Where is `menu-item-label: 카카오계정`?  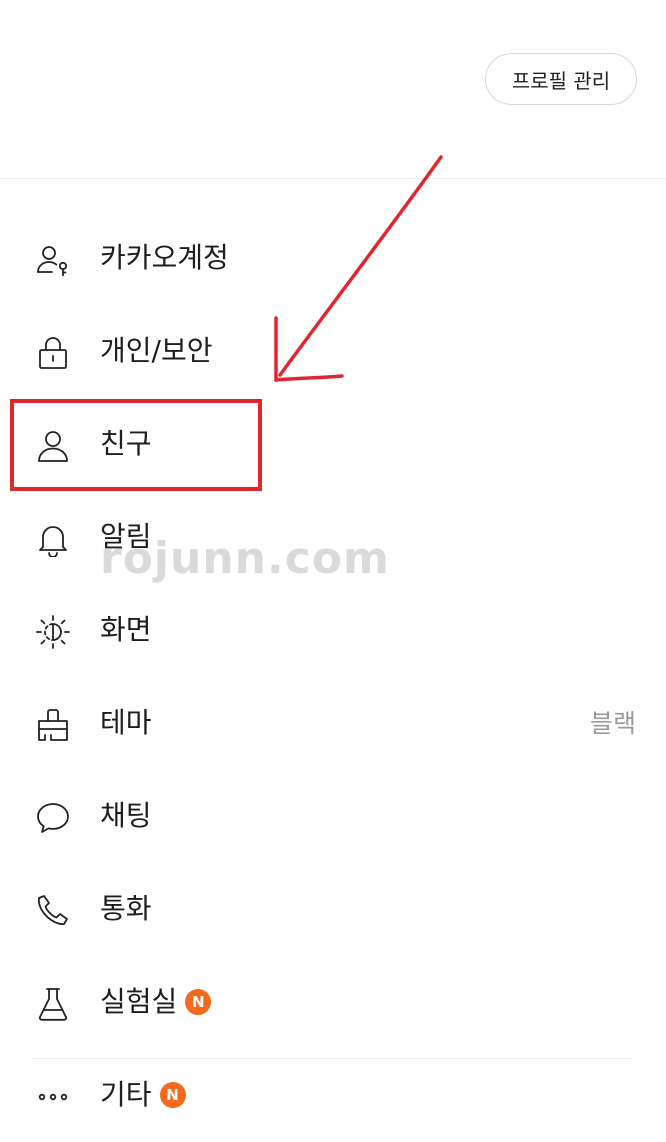 menu-item-label: 카카오계정 is located at coordinates (164, 257).